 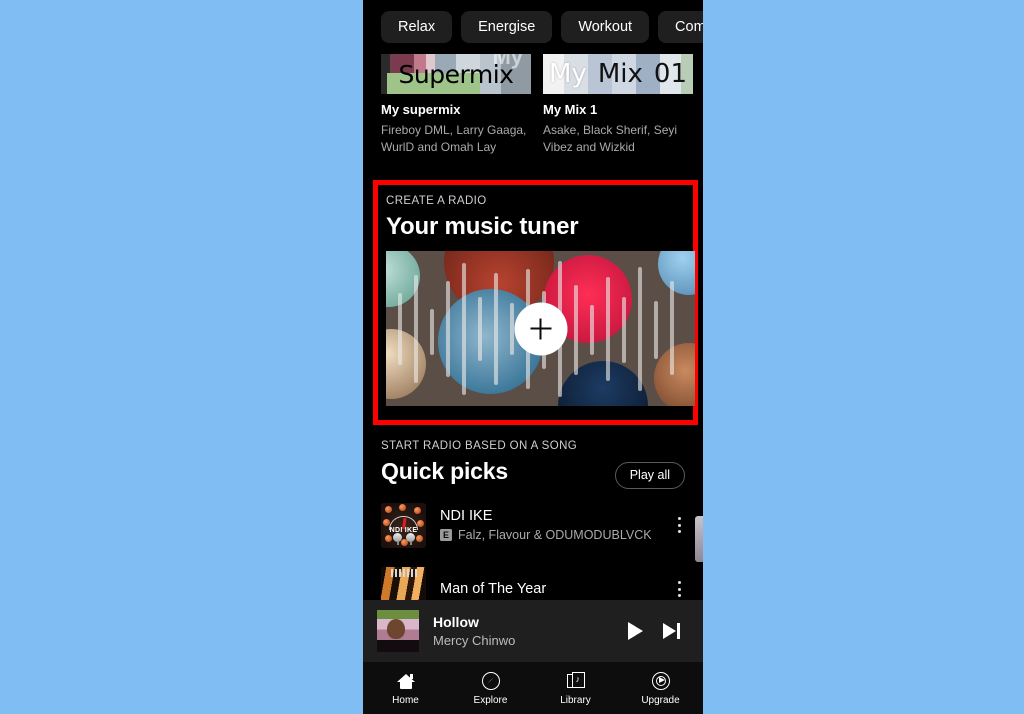 I want to click on chip-relax: Relax, so click(x=417, y=27).